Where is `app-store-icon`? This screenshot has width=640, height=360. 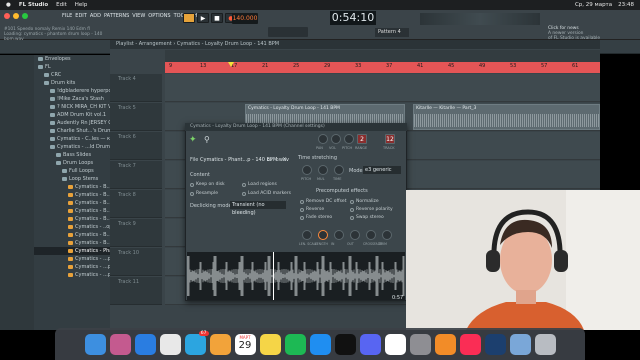
app-store-icon is located at coordinates (320, 344).